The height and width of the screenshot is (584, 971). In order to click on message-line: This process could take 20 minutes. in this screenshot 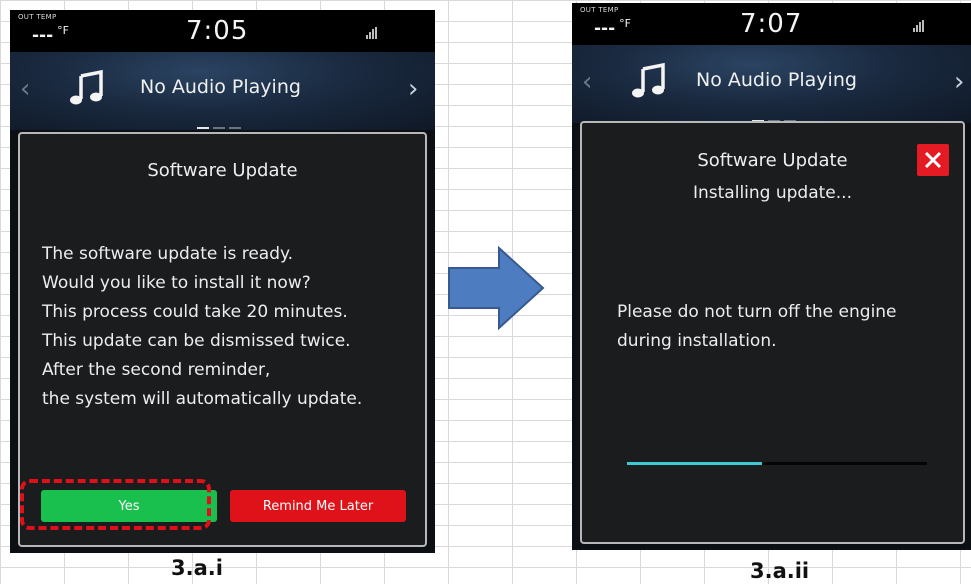, I will do `click(195, 312)`.